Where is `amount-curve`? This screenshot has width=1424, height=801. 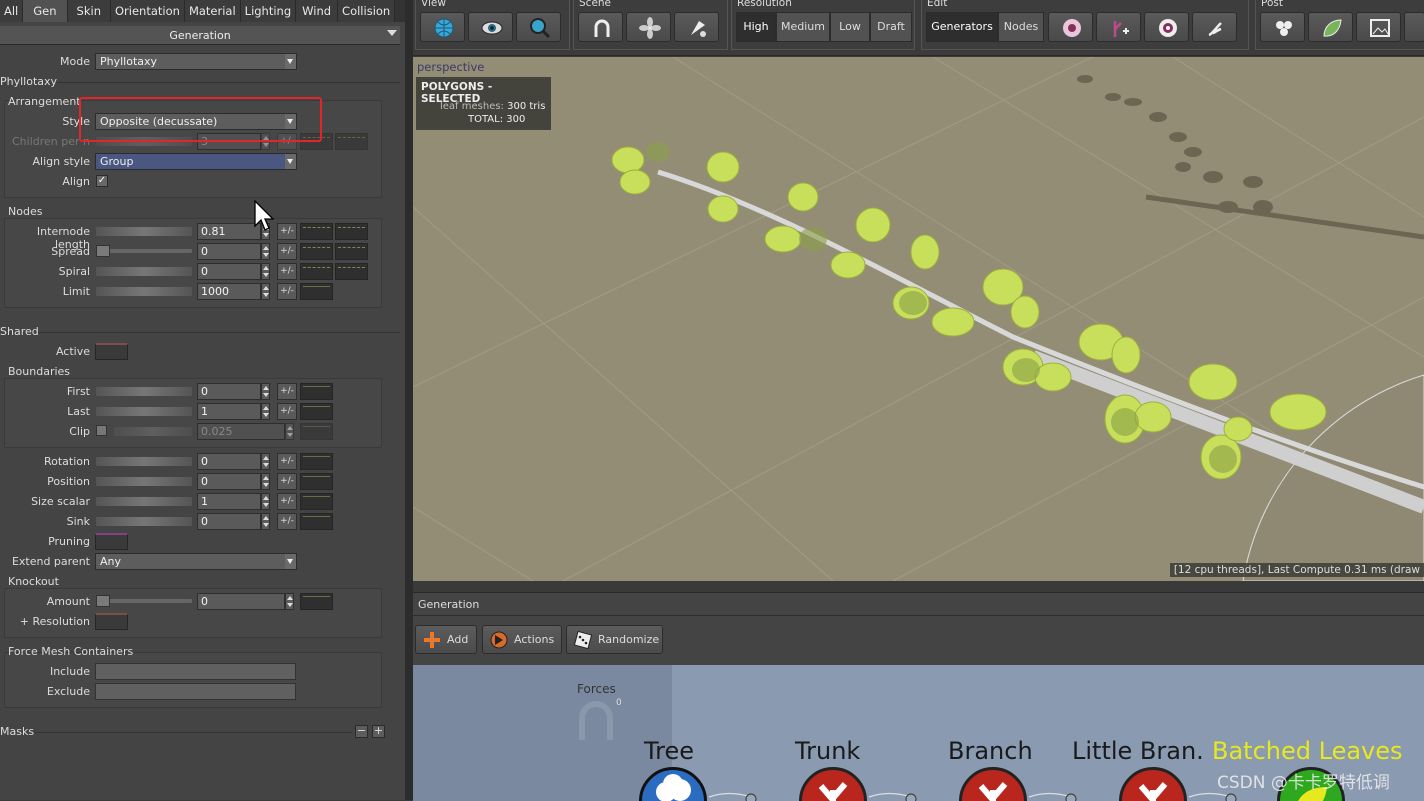
amount-curve is located at coordinates (316, 601).